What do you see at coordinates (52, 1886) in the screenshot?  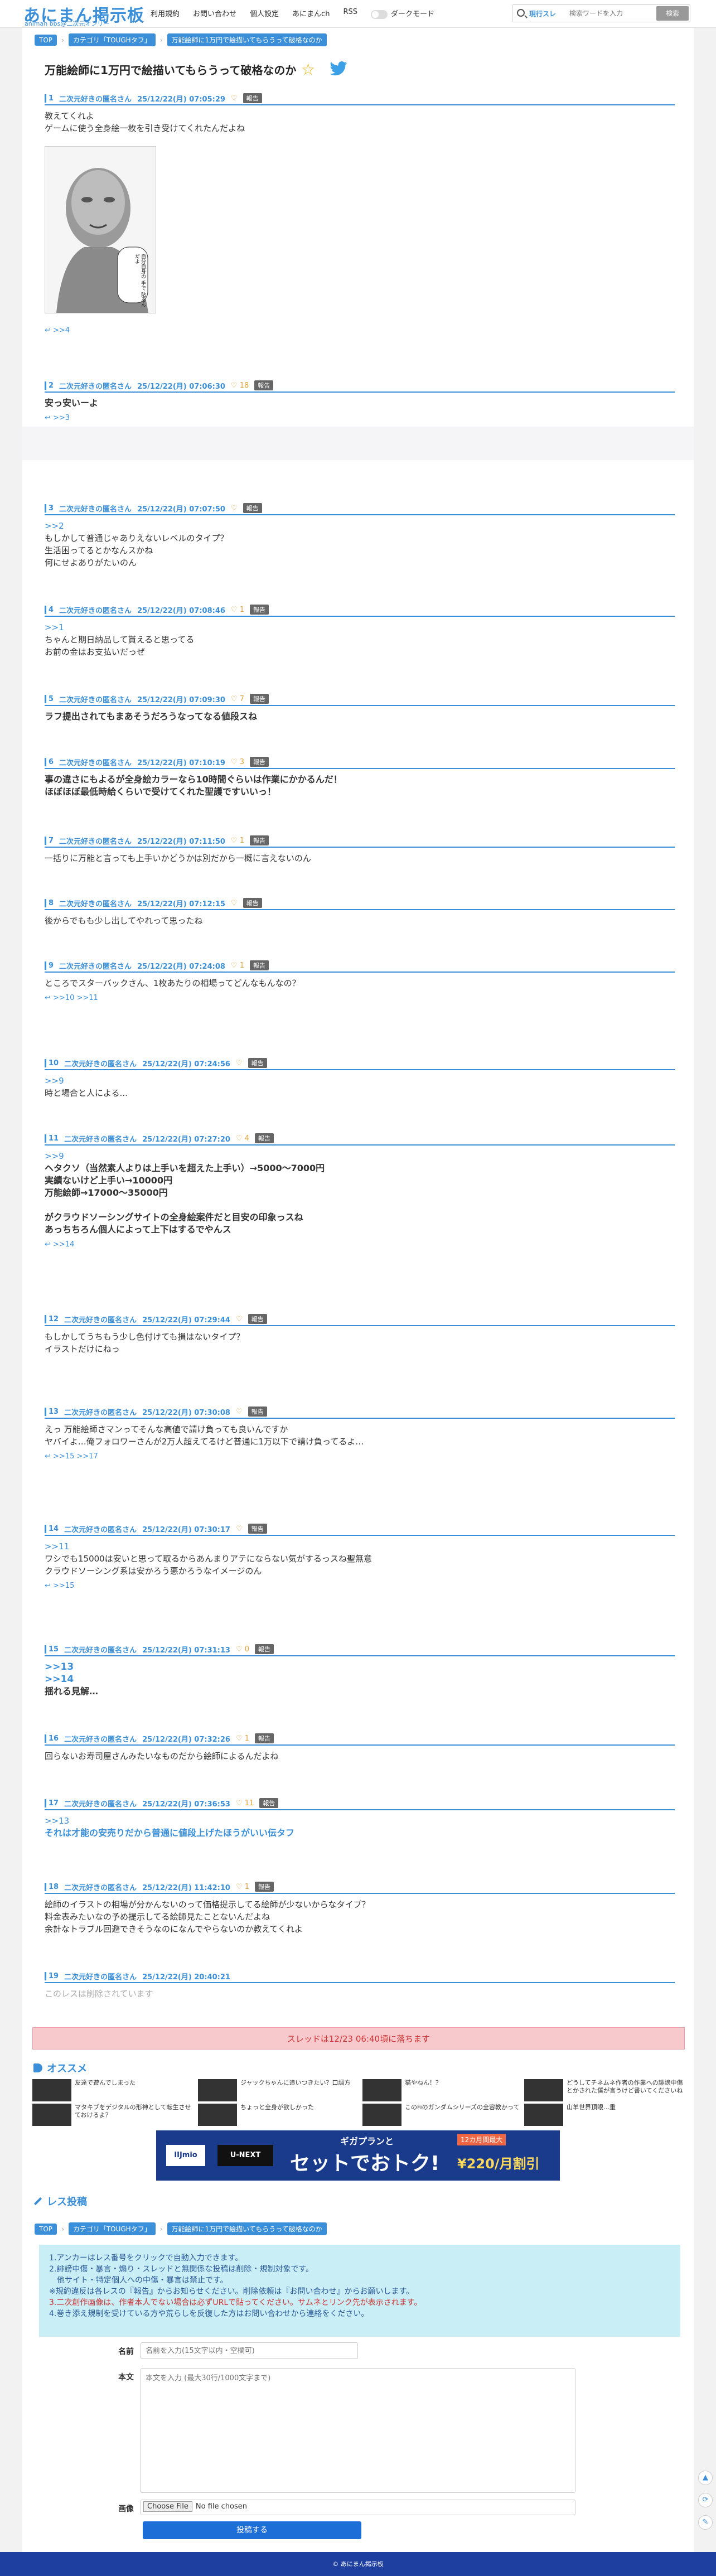 I see `post-number: 18` at bounding box center [52, 1886].